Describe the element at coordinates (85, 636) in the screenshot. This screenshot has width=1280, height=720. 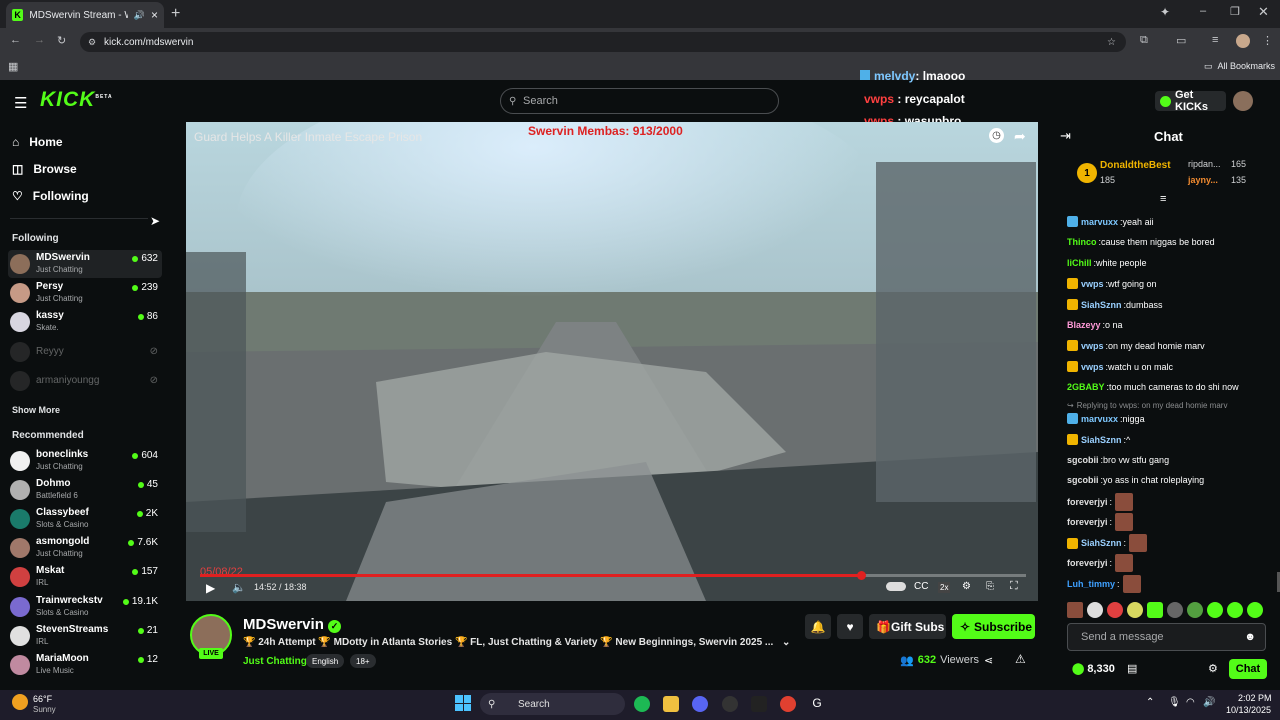
I see `sidebar-channel-stevenstreams: StevenStreams IRL 21` at that location.